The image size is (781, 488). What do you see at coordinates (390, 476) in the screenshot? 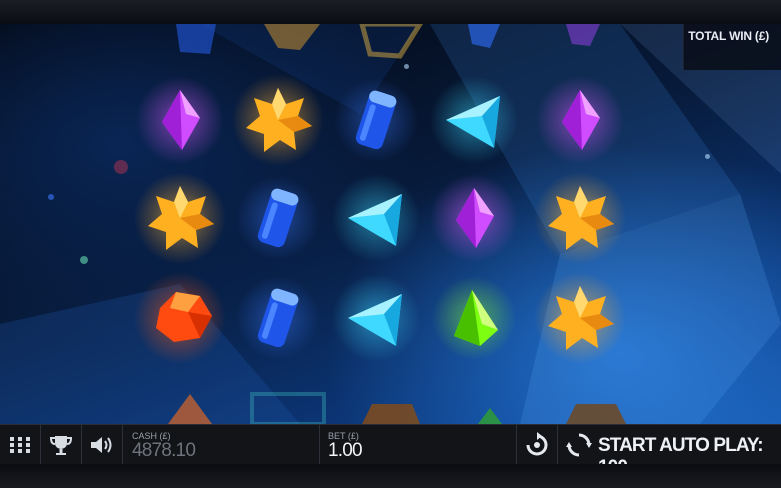
I see `bottom-strip` at bounding box center [390, 476].